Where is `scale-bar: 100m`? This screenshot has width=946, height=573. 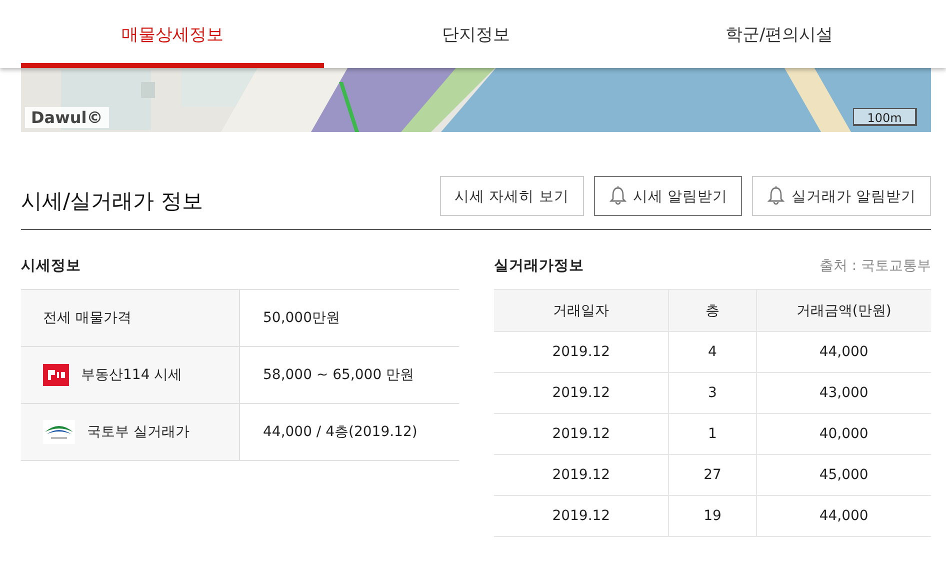 scale-bar: 100m is located at coordinates (885, 117).